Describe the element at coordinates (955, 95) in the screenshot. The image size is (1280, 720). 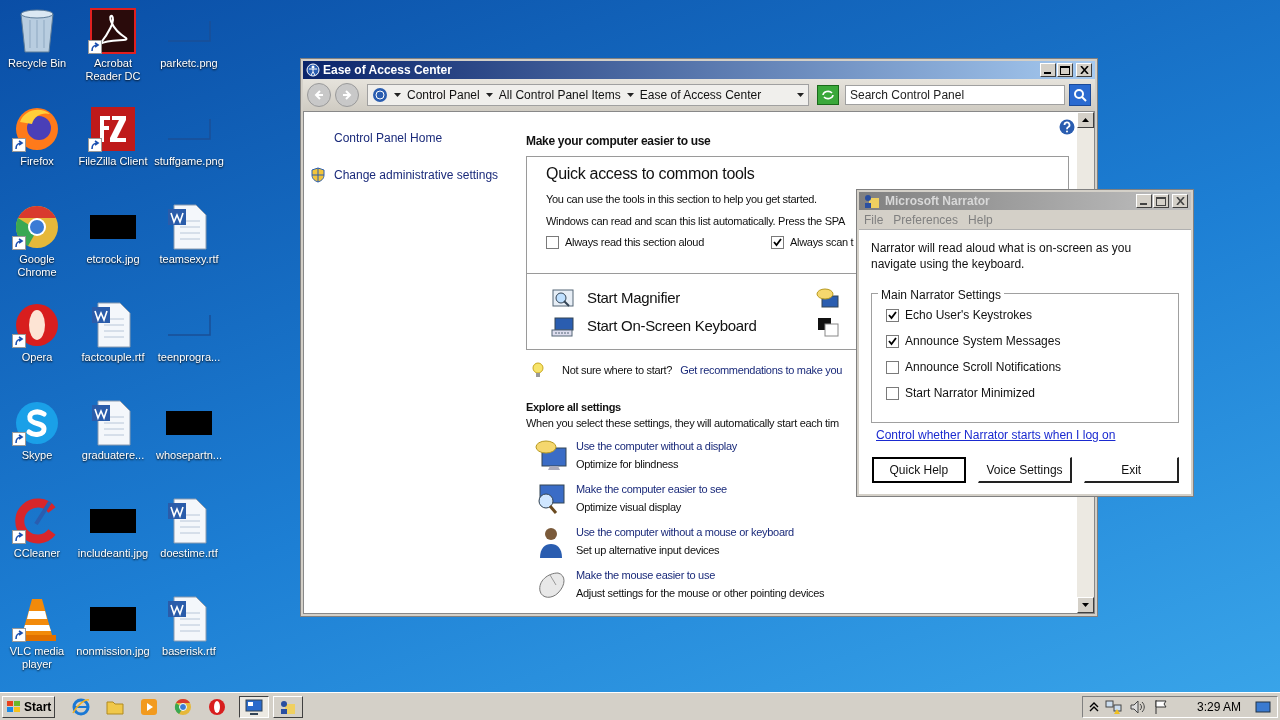
I see `search-field: Search Control Panel` at that location.